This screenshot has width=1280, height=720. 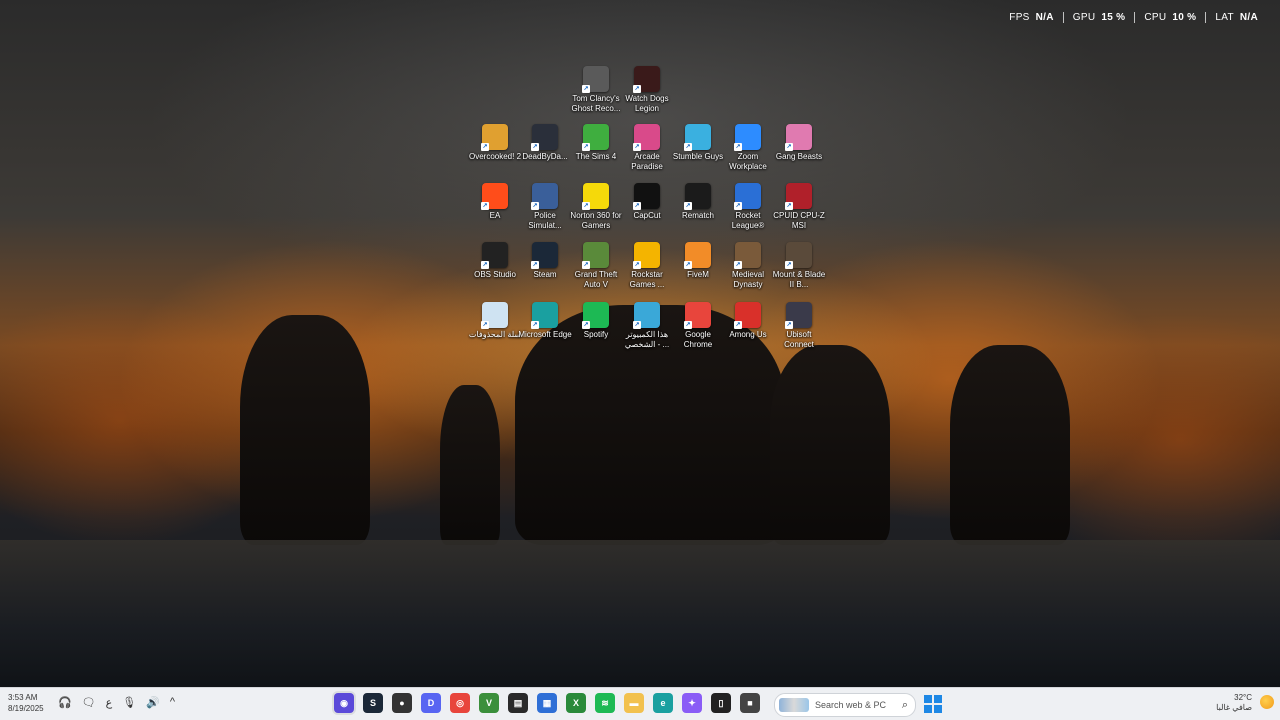 I want to click on rocket-league-icon: ↗, so click(x=747, y=196).